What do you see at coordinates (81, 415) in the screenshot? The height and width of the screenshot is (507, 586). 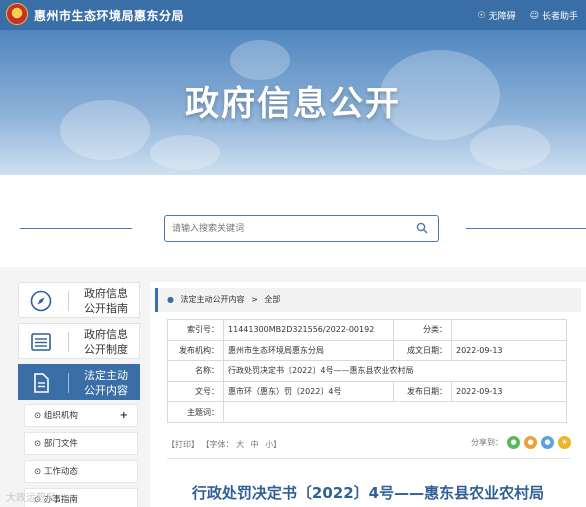 I see `subnav-item-organization: ⊙ 组织机构 +` at bounding box center [81, 415].